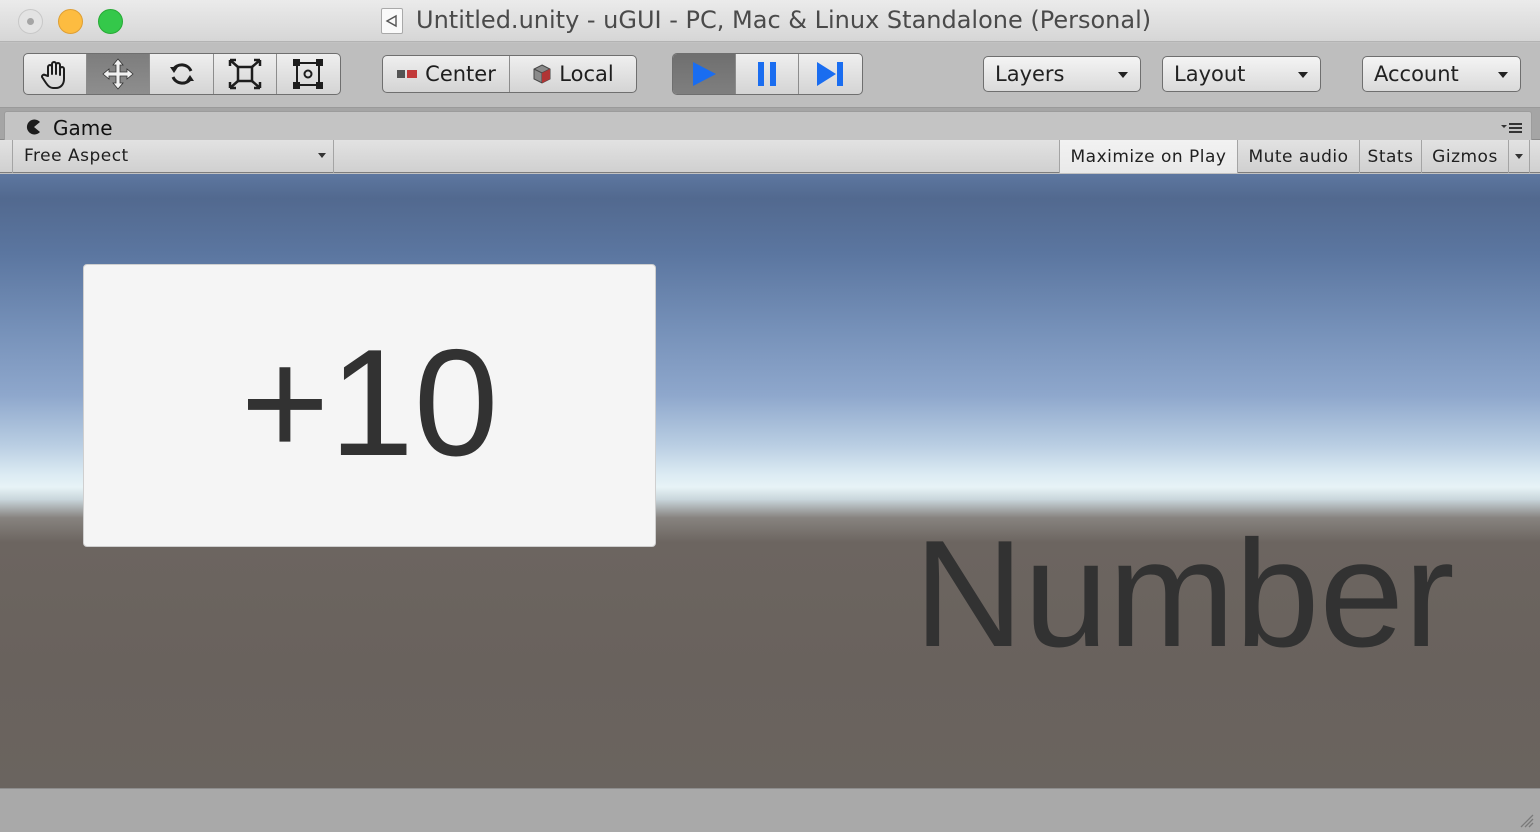 This screenshot has height=832, width=1540. I want to click on status-bar, so click(770, 810).